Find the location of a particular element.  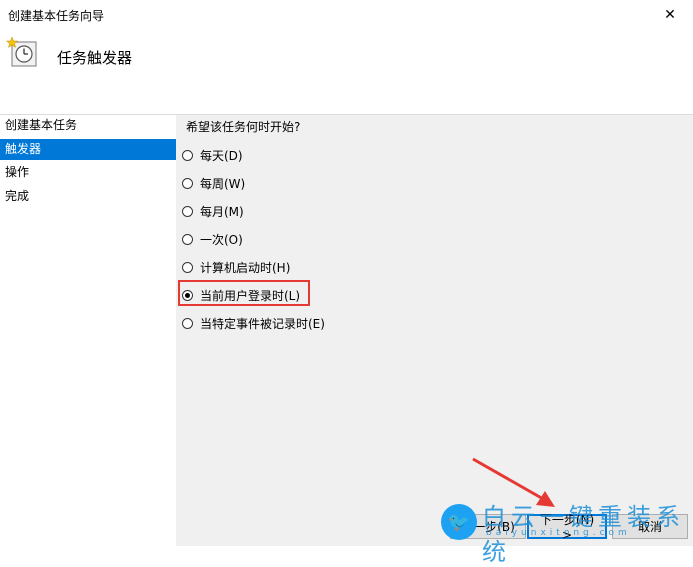

highlight-box is located at coordinates (244, 293).